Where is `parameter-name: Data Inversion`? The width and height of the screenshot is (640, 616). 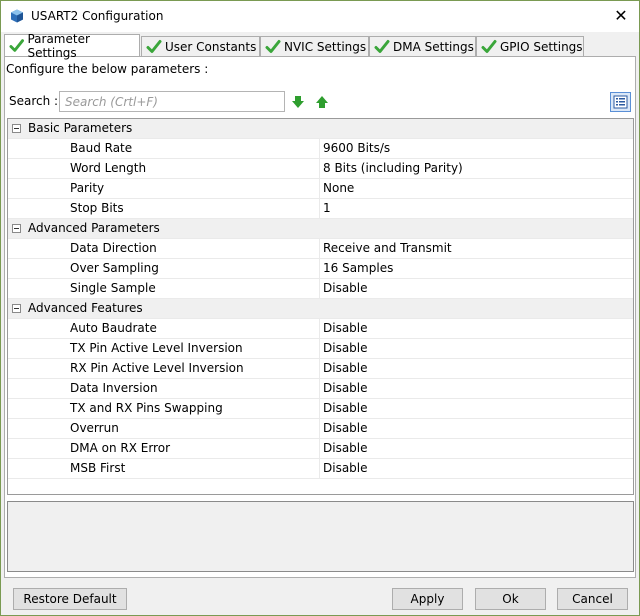
parameter-name: Data Inversion is located at coordinates (164, 388).